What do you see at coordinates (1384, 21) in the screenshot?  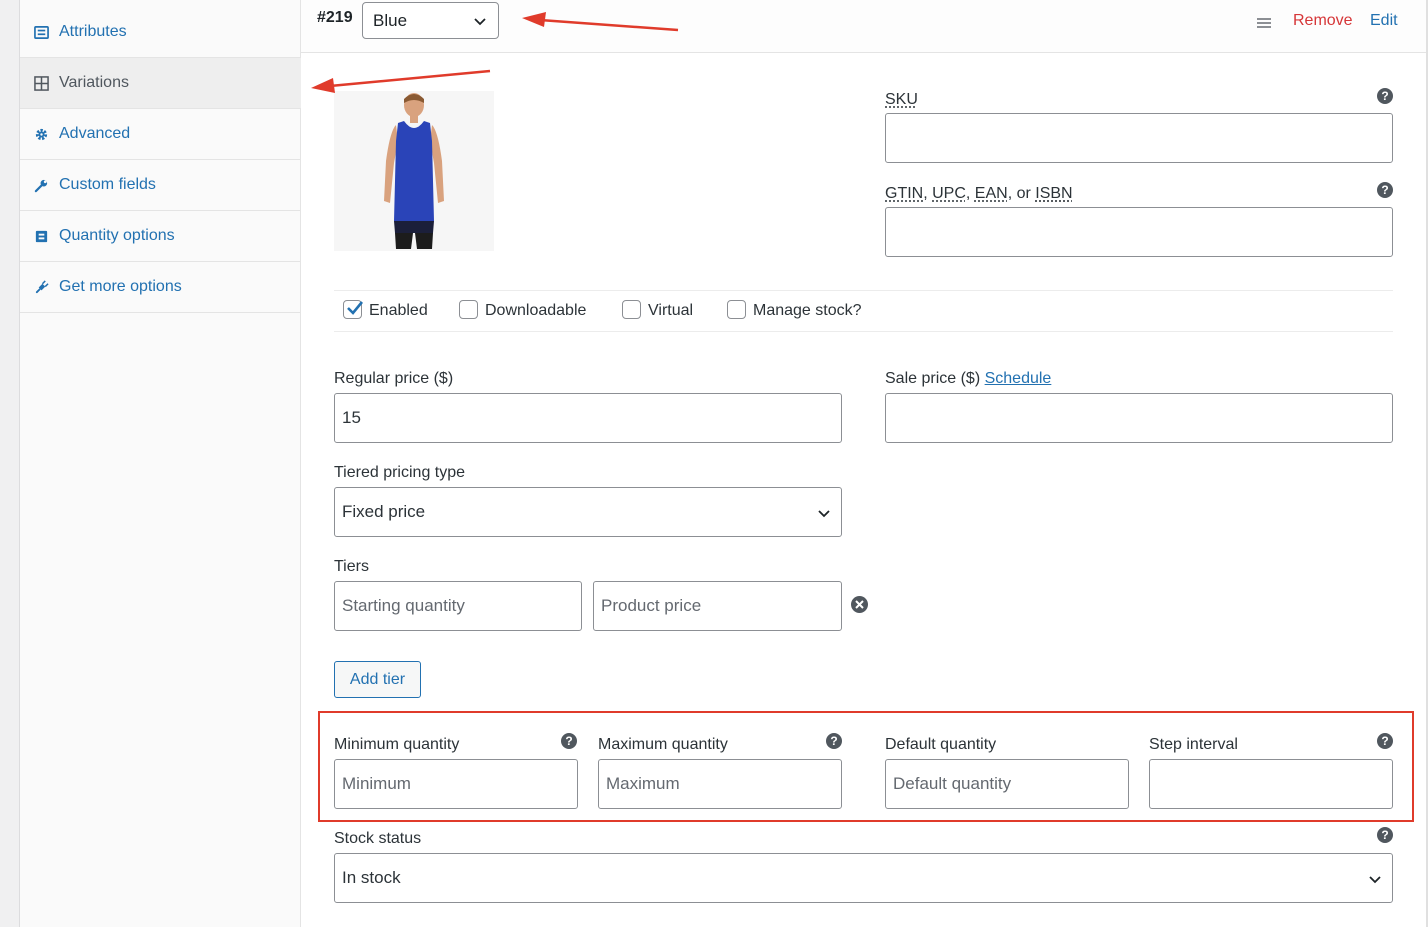 I see `edit-link: Edit` at bounding box center [1384, 21].